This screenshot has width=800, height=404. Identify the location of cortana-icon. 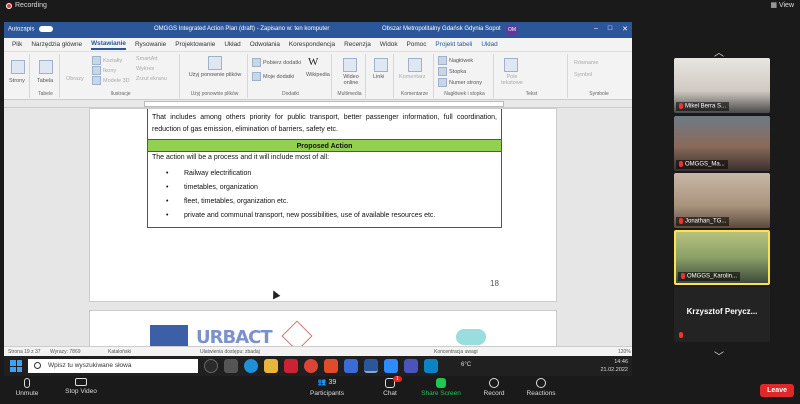
(211, 366).